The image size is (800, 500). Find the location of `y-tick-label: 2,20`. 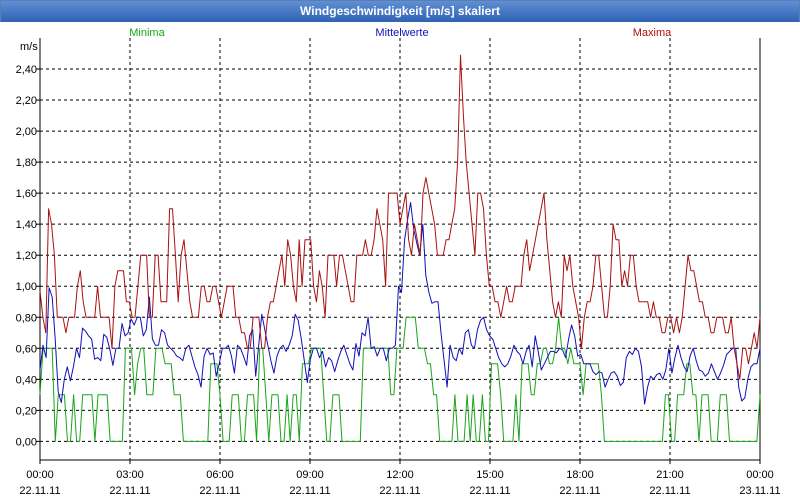

y-tick-label: 2,20 is located at coordinates (26, 101).